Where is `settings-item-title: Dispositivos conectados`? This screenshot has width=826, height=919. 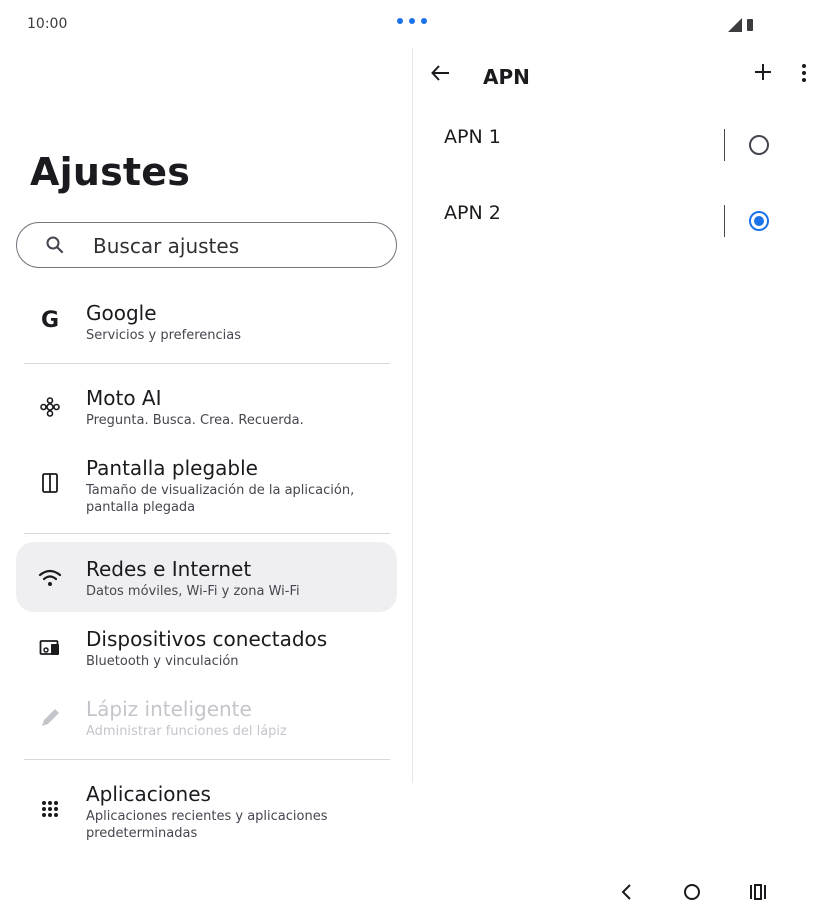
settings-item-title: Dispositivos conectados is located at coordinates (207, 639).